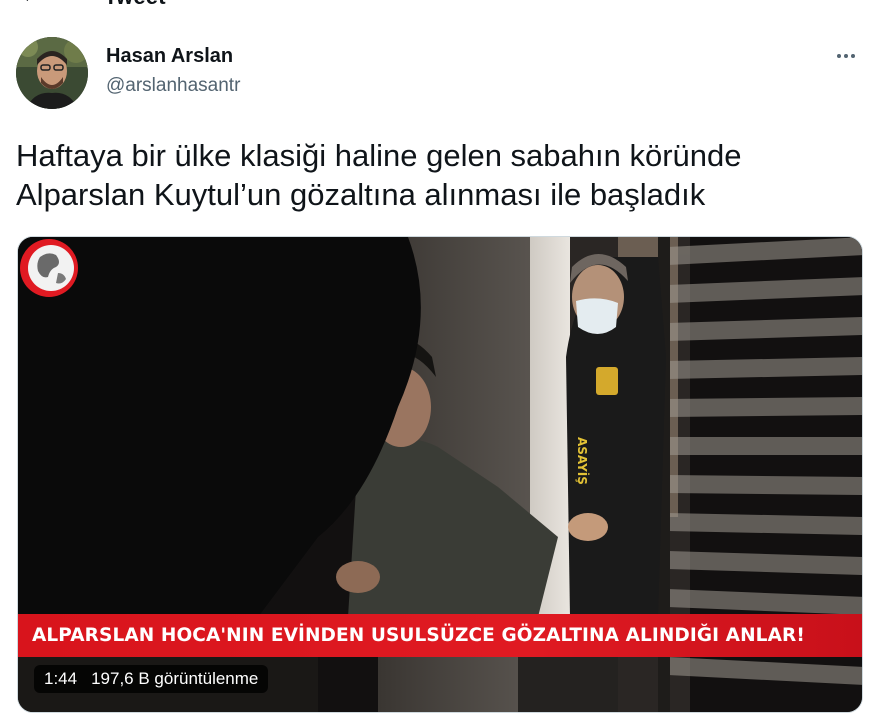  I want to click on avatar, so click(52, 73).